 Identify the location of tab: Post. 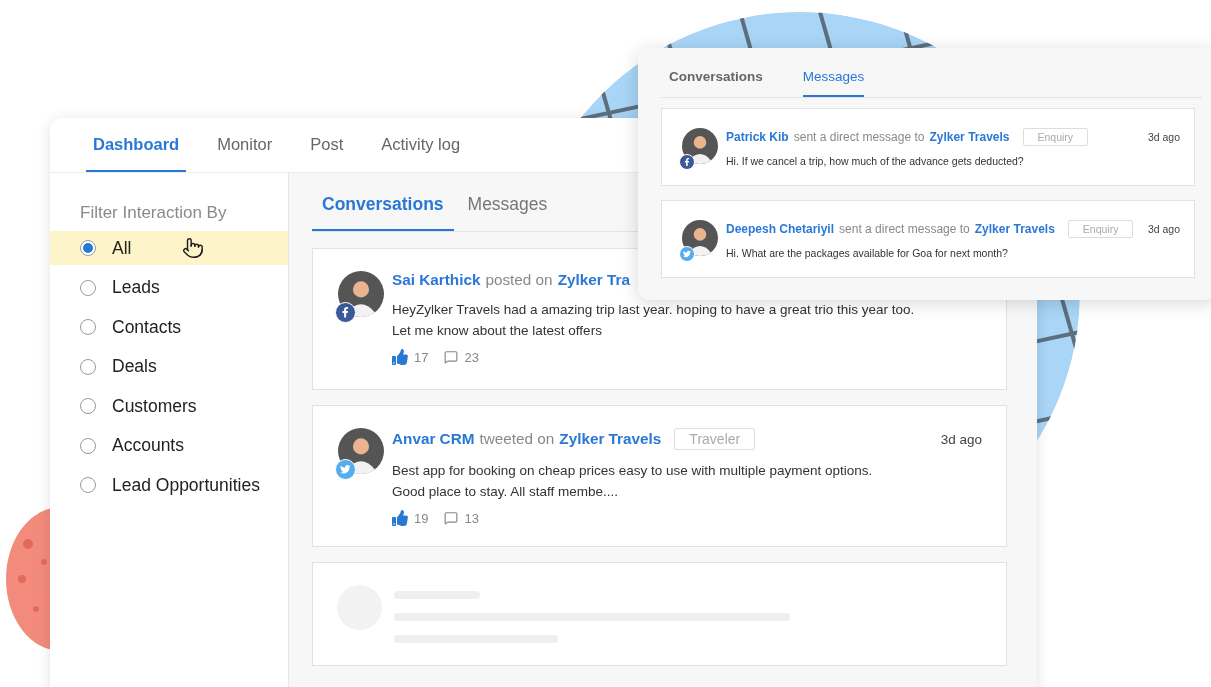
(327, 145).